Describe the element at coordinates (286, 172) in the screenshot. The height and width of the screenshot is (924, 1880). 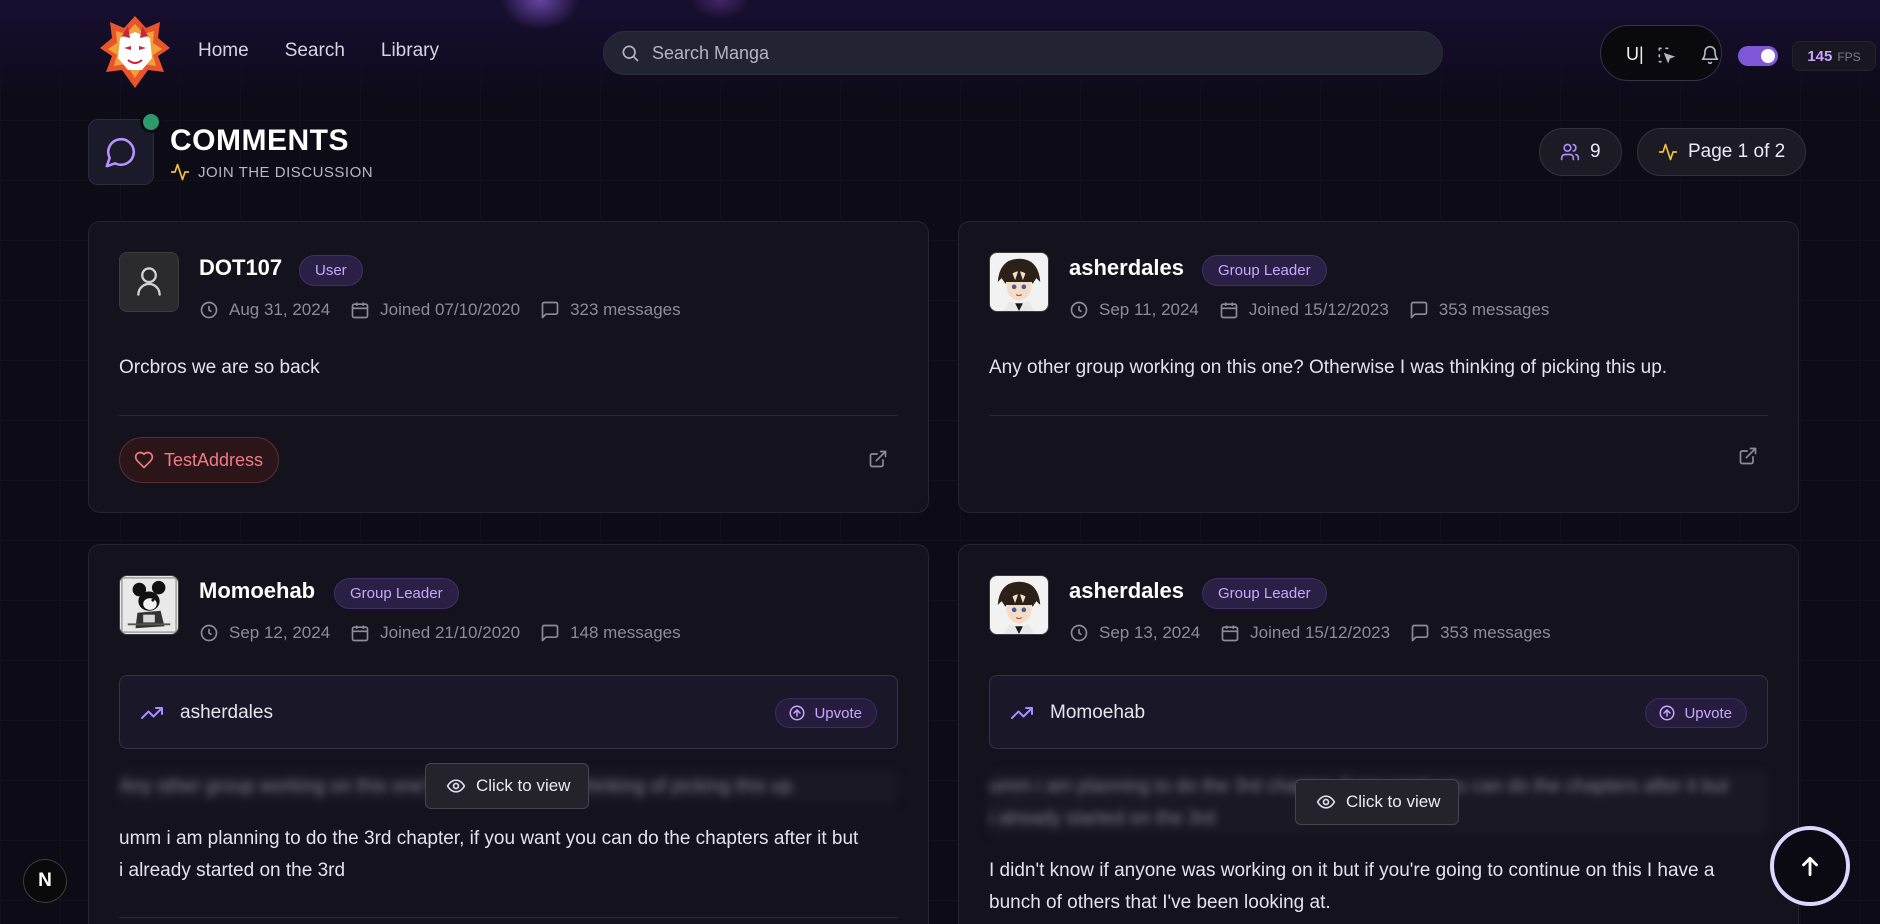
I see `section-subtitle-text: JOIN THE DISCUSSION` at that location.